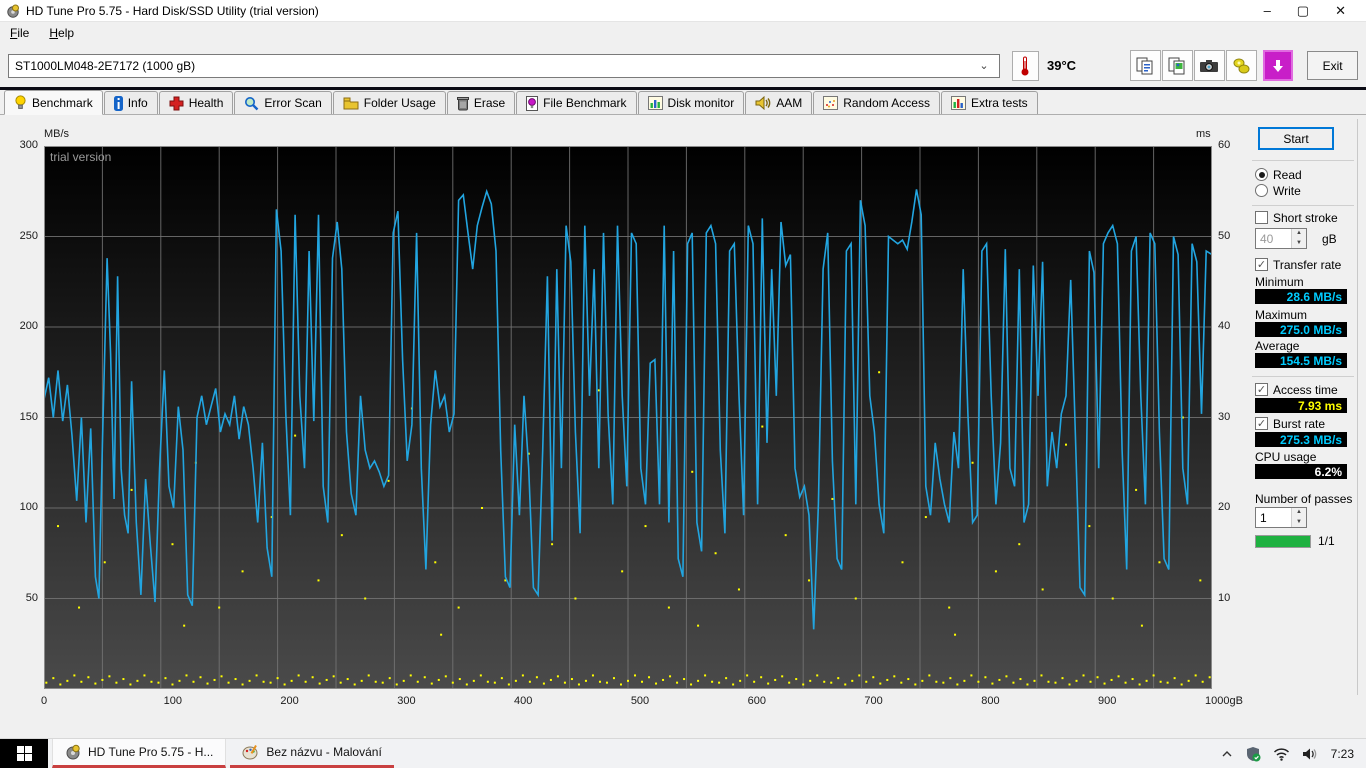 Image resolution: width=1366 pixels, height=768 pixels. What do you see at coordinates (406, 701) in the screenshot?
I see `x-tick-label: 300` at bounding box center [406, 701].